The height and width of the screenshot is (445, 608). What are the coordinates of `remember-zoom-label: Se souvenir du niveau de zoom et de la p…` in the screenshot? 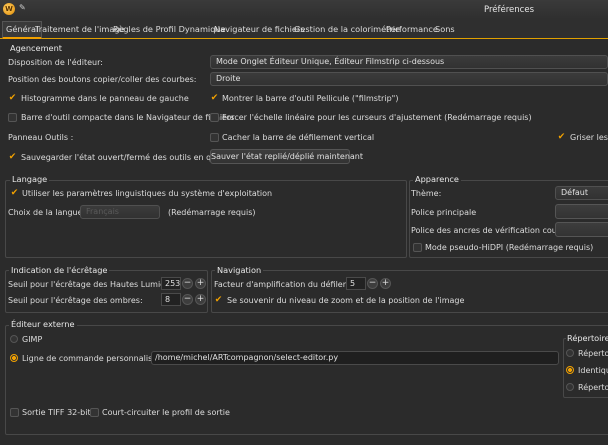 It's located at (346, 300).